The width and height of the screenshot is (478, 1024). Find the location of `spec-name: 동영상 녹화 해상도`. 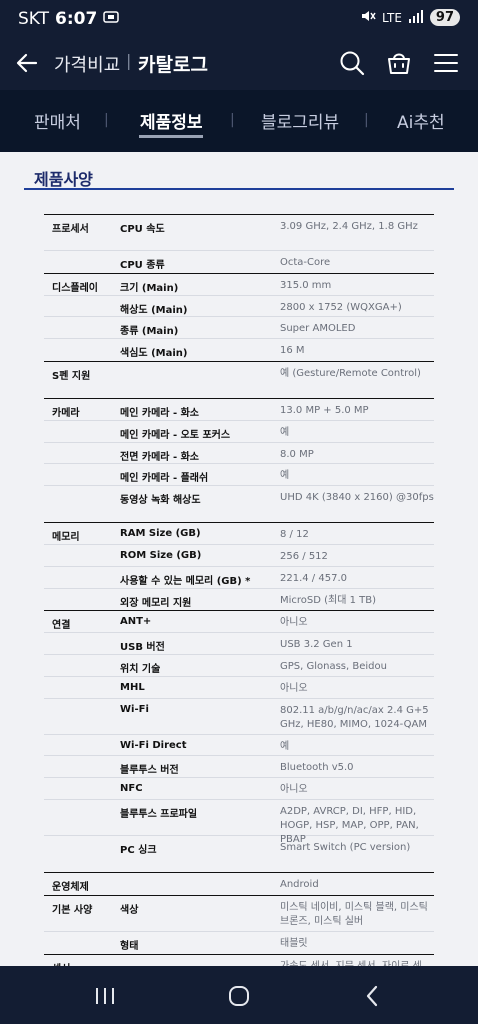

spec-name: 동영상 녹화 해상도 is located at coordinates (160, 501).